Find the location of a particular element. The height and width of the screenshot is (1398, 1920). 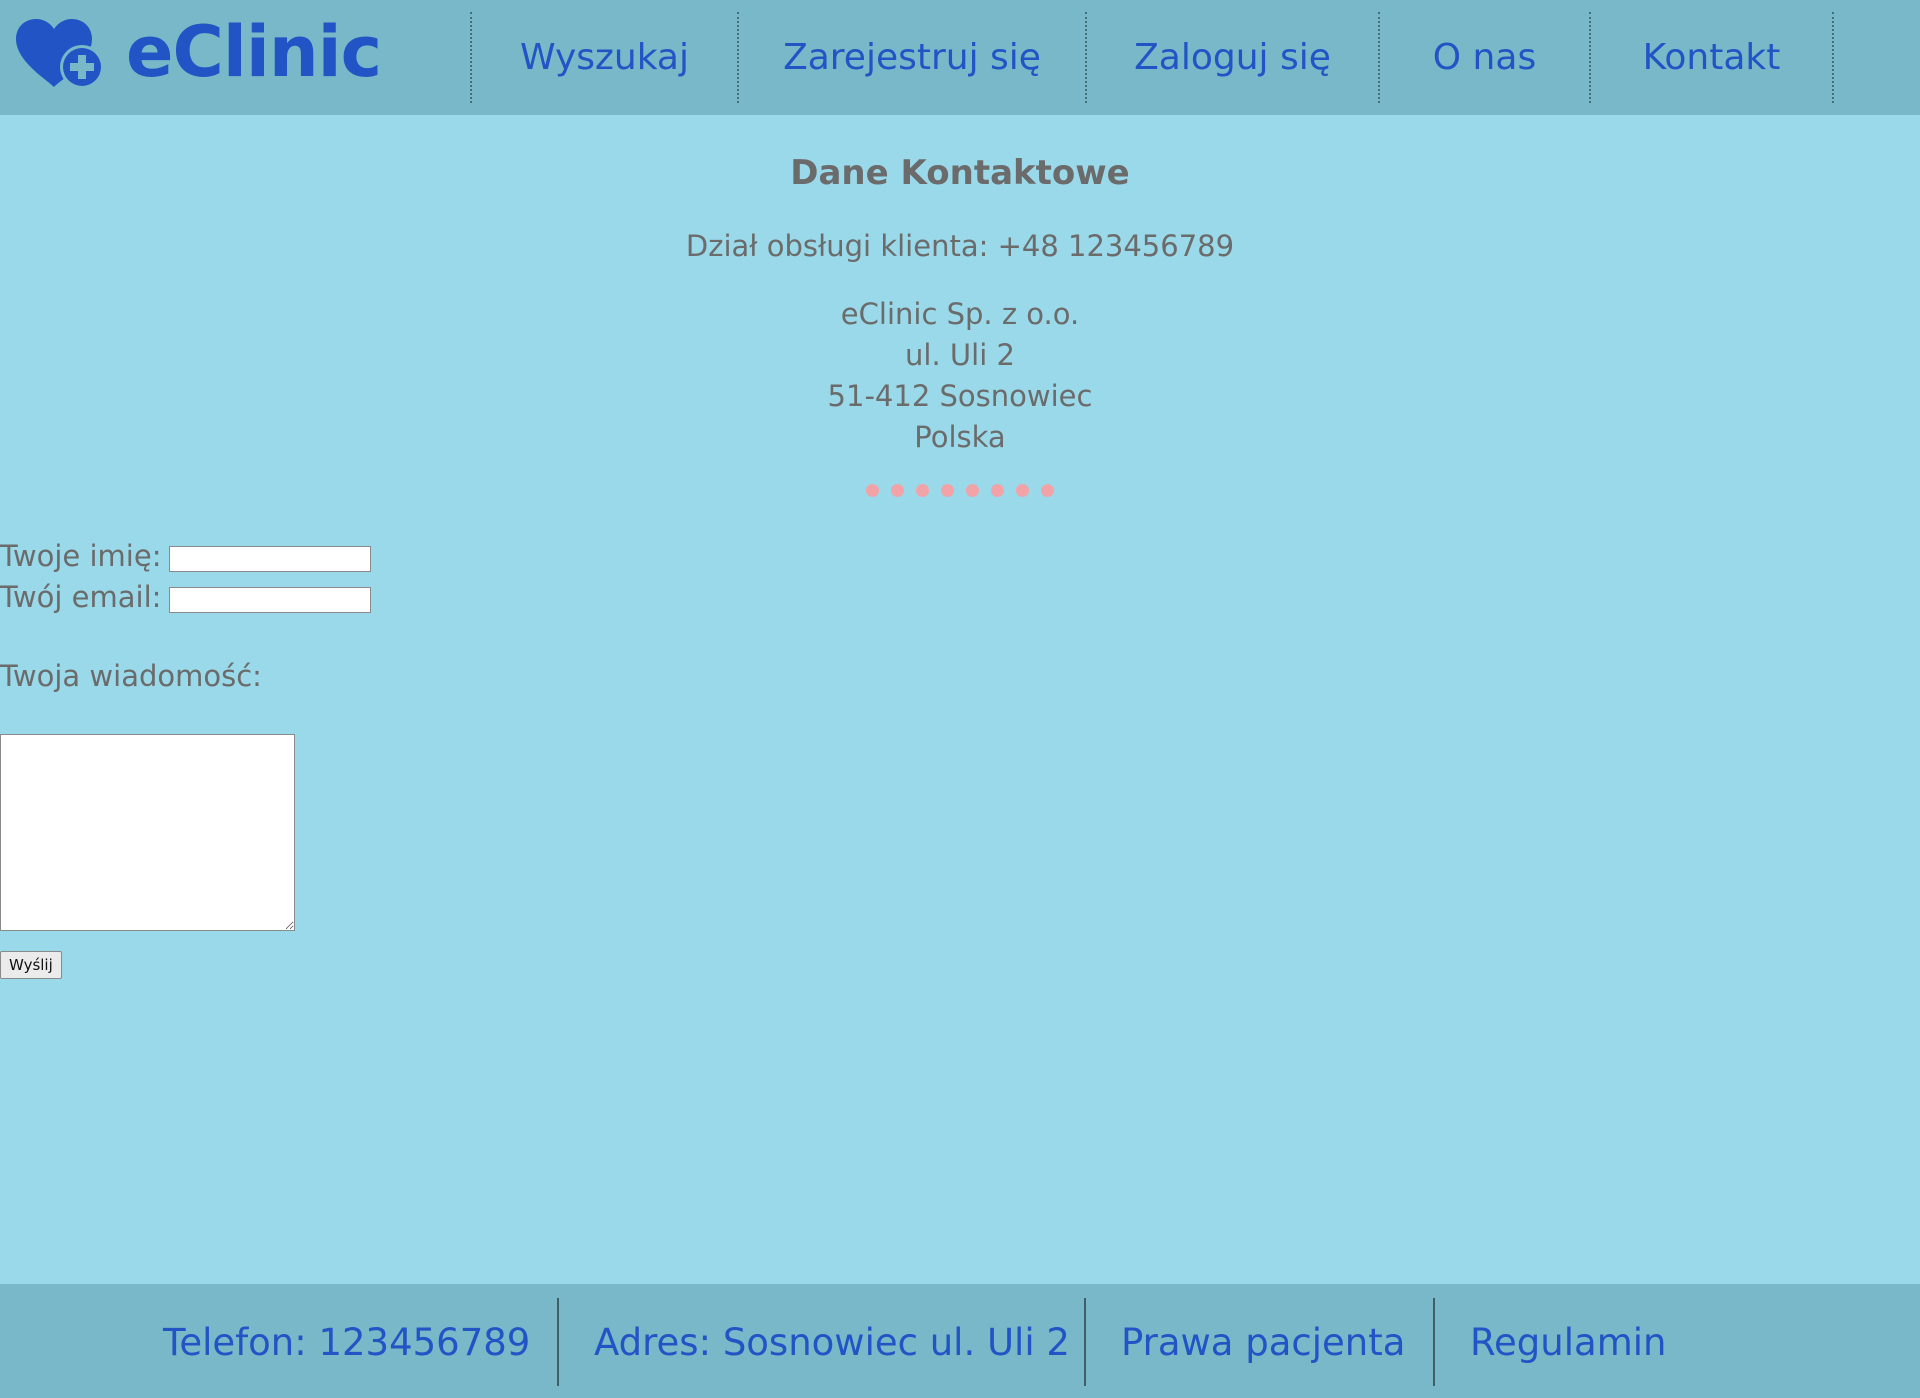

heart-plus-icon is located at coordinates (60, 54).